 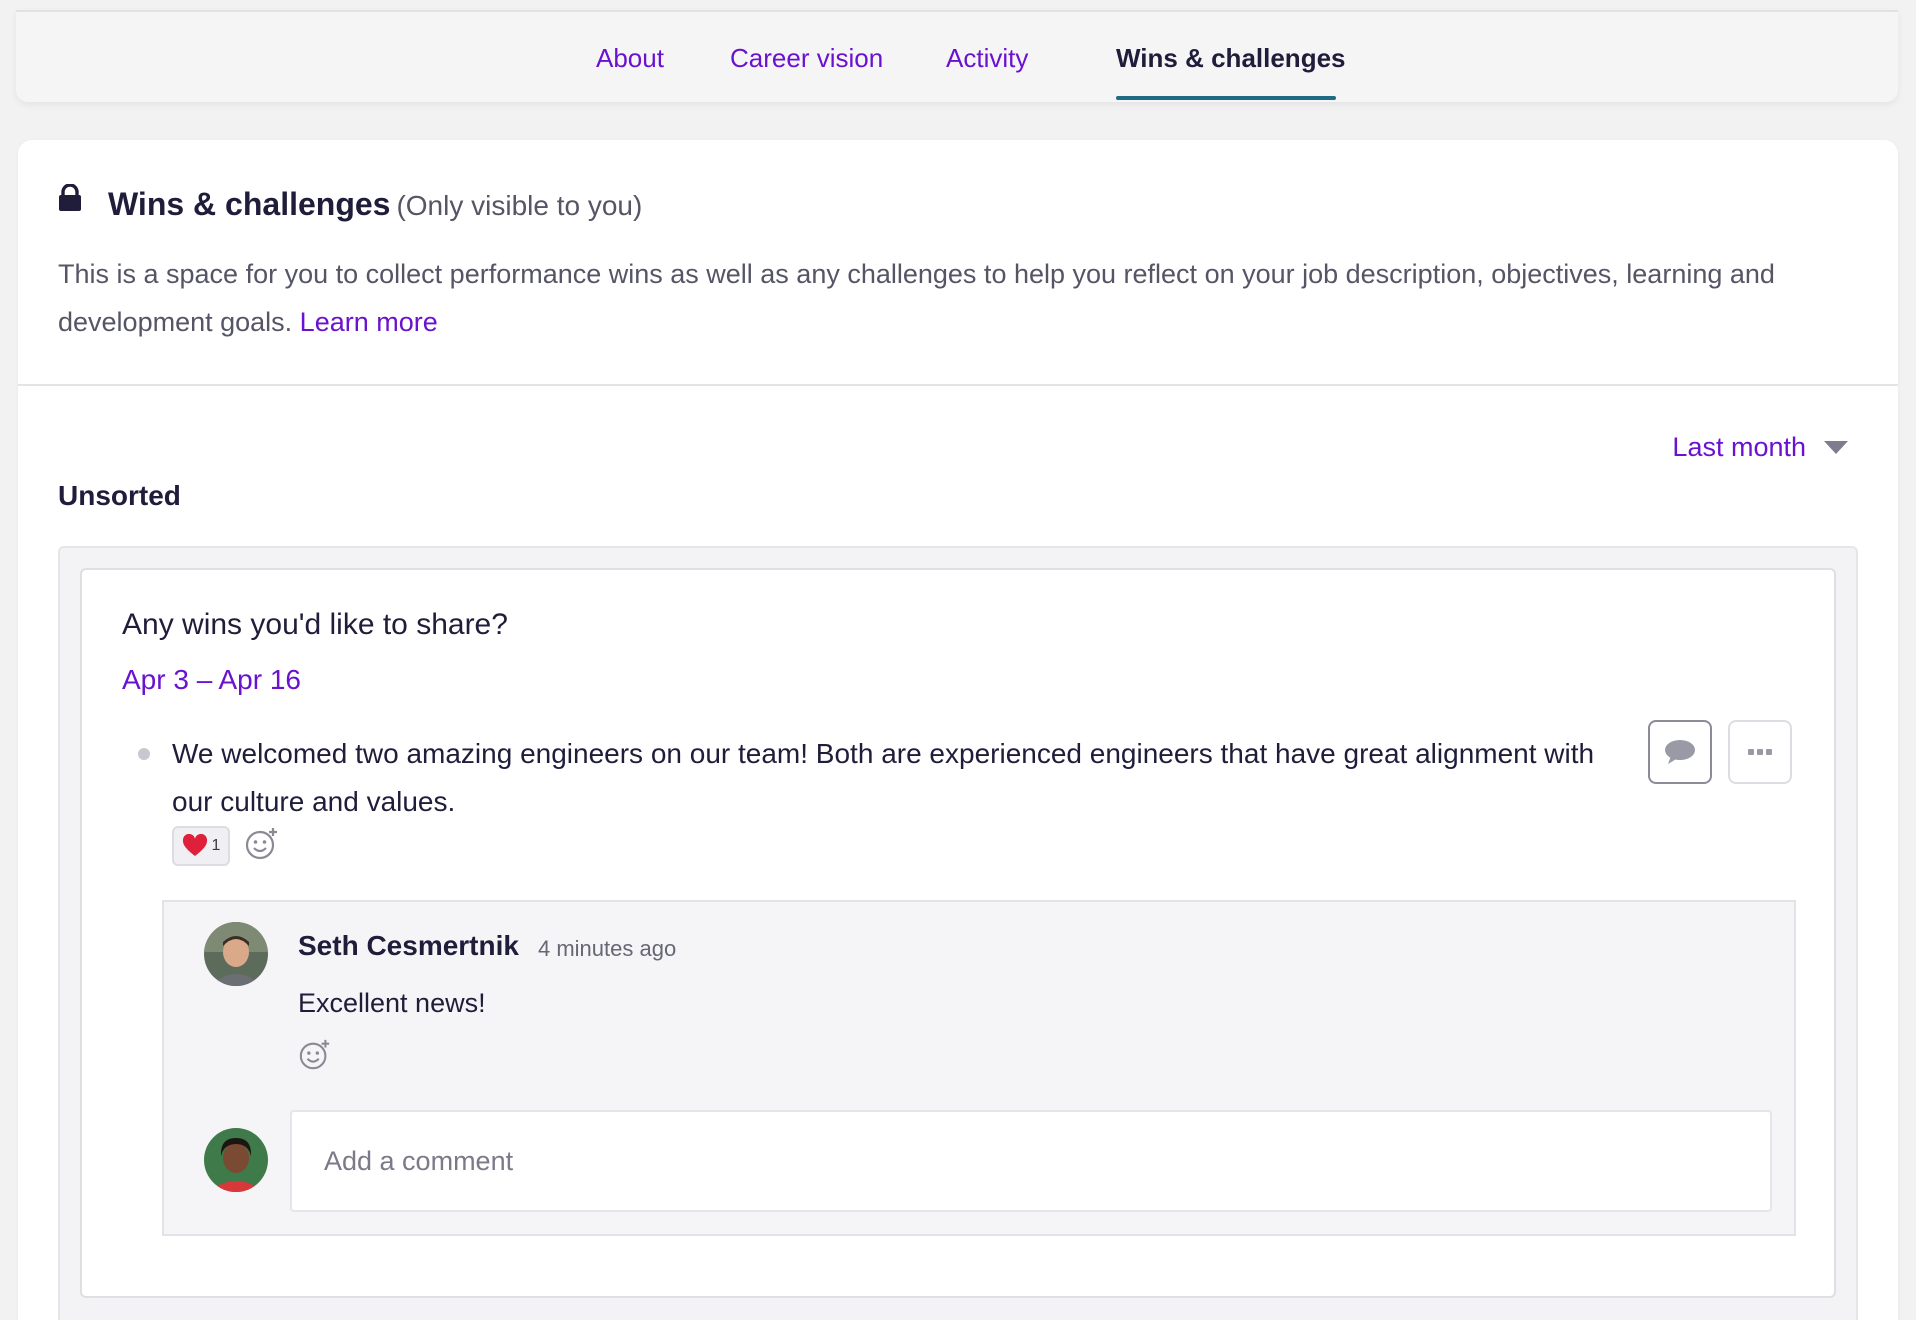 I want to click on section-title: Wins & challenges (Only visible to you), so click(x=375, y=205).